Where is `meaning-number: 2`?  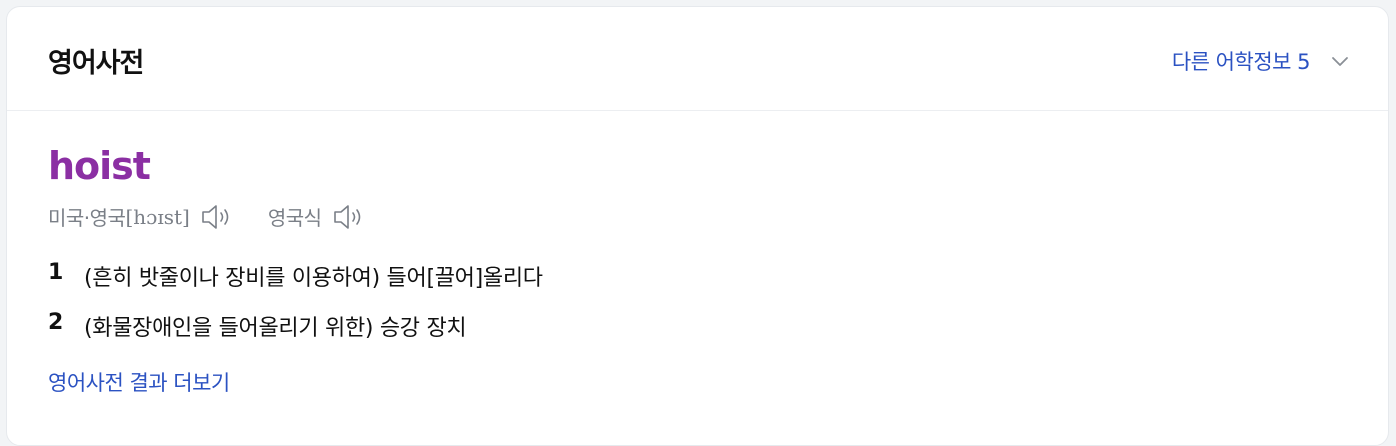 meaning-number: 2 is located at coordinates (56, 322).